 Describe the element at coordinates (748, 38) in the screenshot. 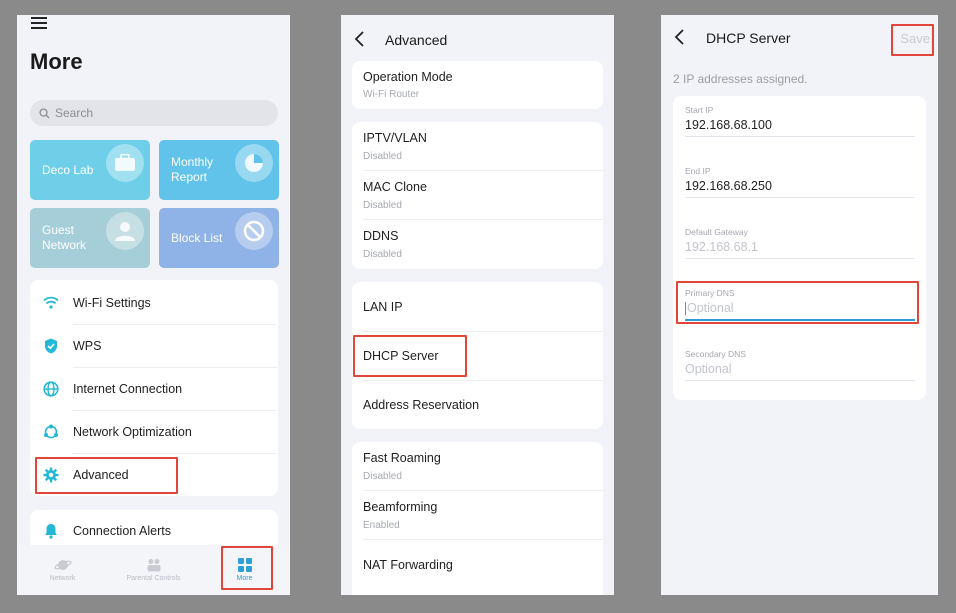

I see `page-title: DHCP Server` at that location.